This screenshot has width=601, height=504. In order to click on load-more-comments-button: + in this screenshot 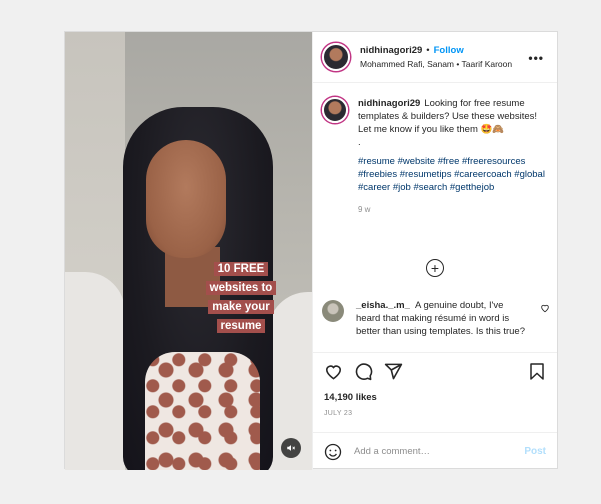, I will do `click(435, 268)`.